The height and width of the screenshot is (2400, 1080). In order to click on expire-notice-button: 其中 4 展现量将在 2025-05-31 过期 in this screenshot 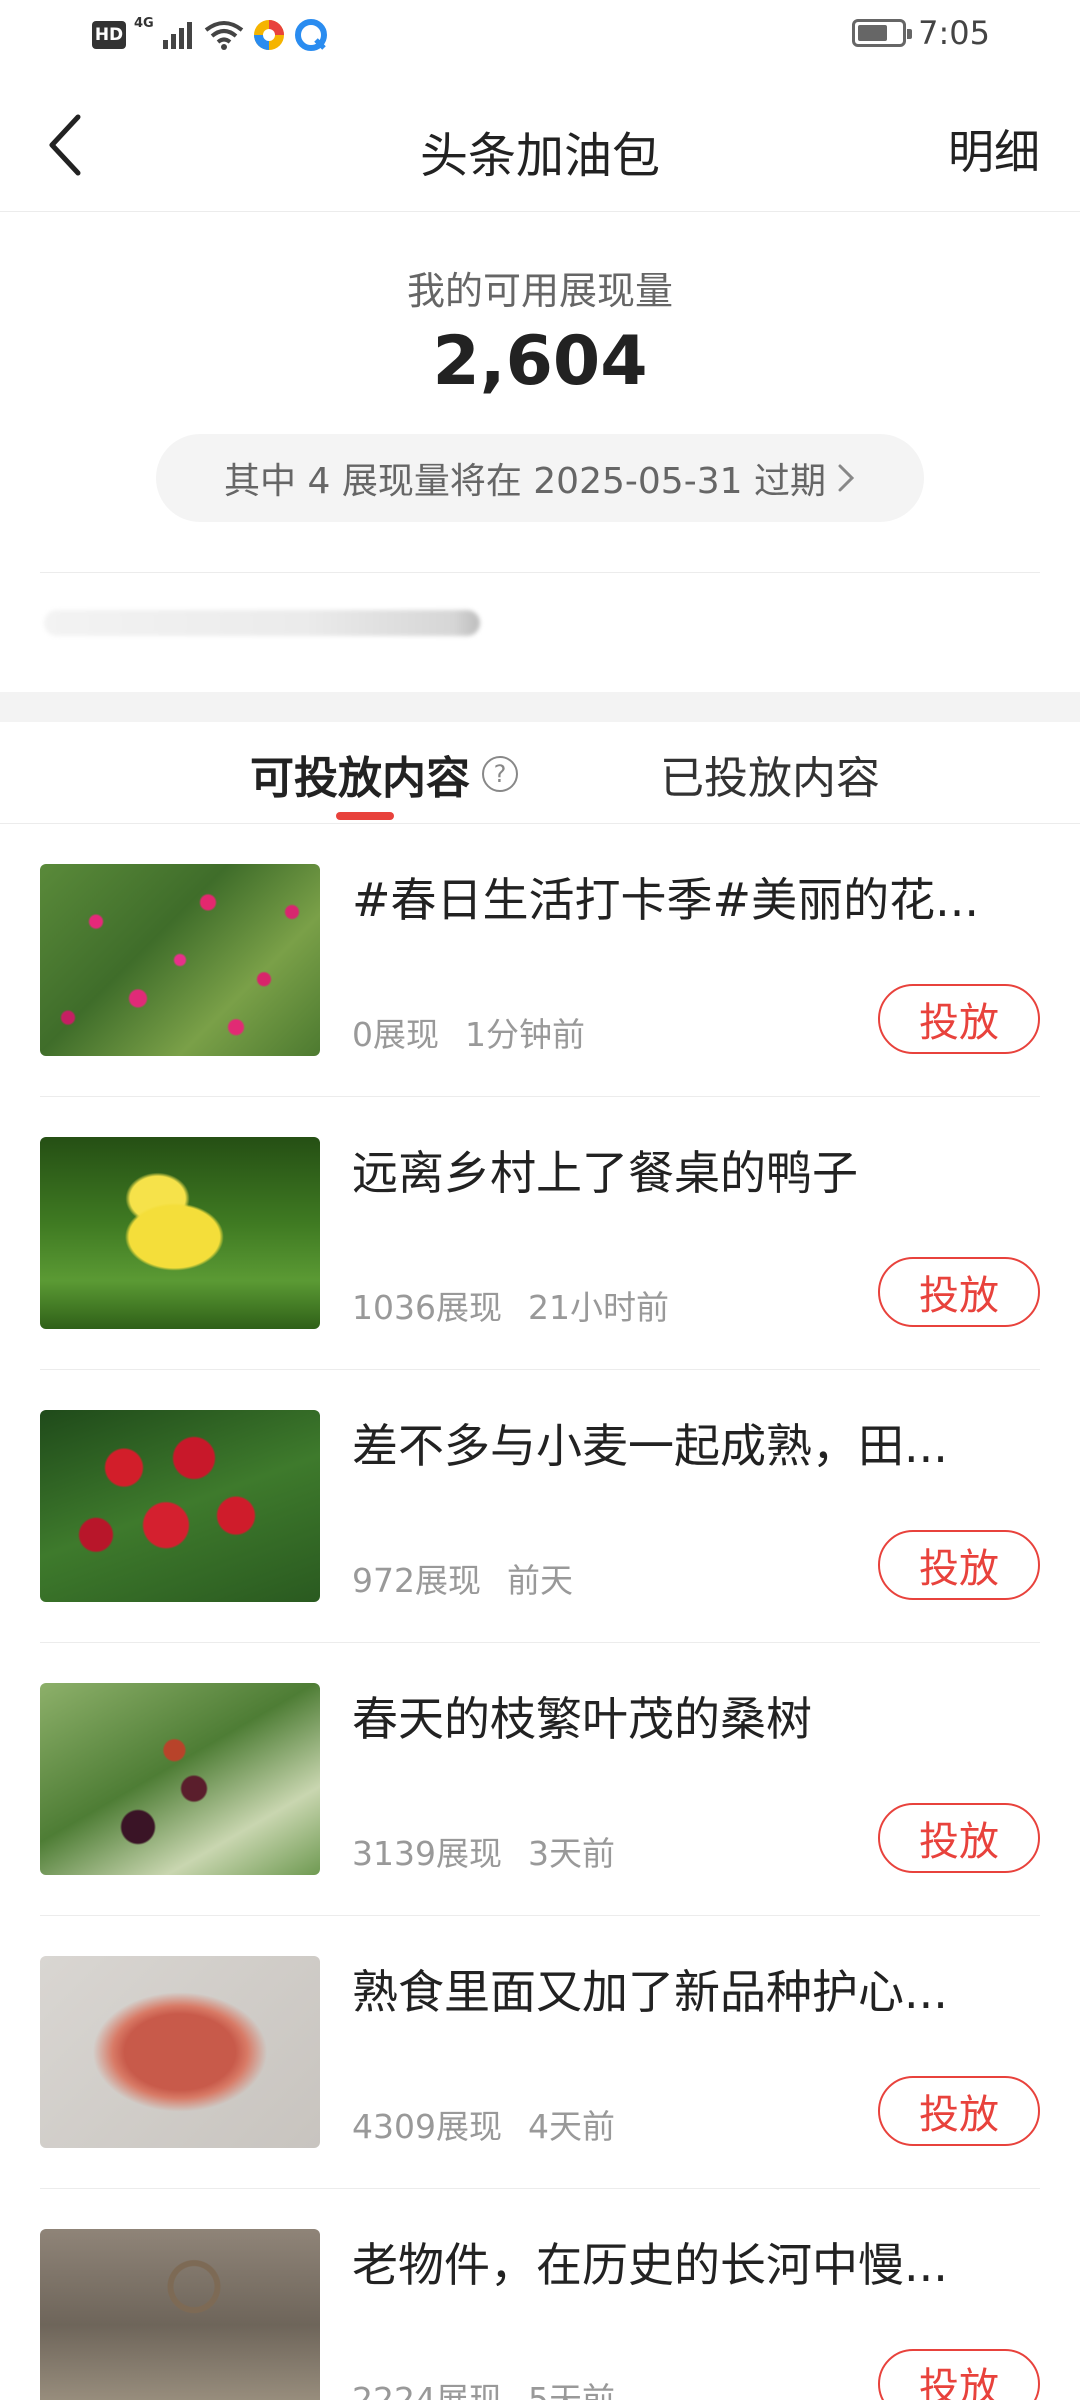, I will do `click(540, 478)`.